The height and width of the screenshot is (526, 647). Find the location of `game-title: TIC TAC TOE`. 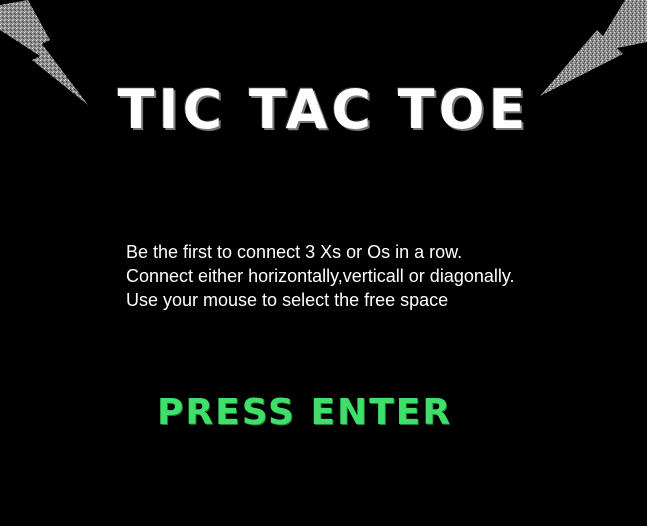

game-title: TIC TAC TOE is located at coordinates (323, 109).